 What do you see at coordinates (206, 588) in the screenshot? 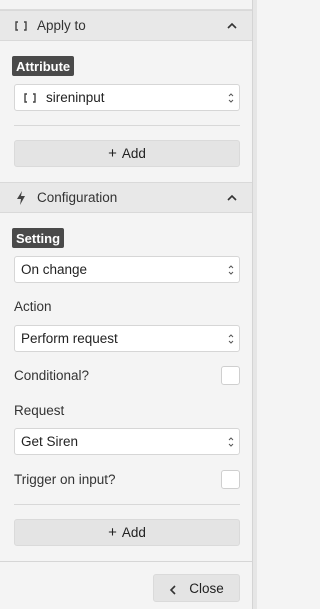
I see `close-label: Close` at bounding box center [206, 588].